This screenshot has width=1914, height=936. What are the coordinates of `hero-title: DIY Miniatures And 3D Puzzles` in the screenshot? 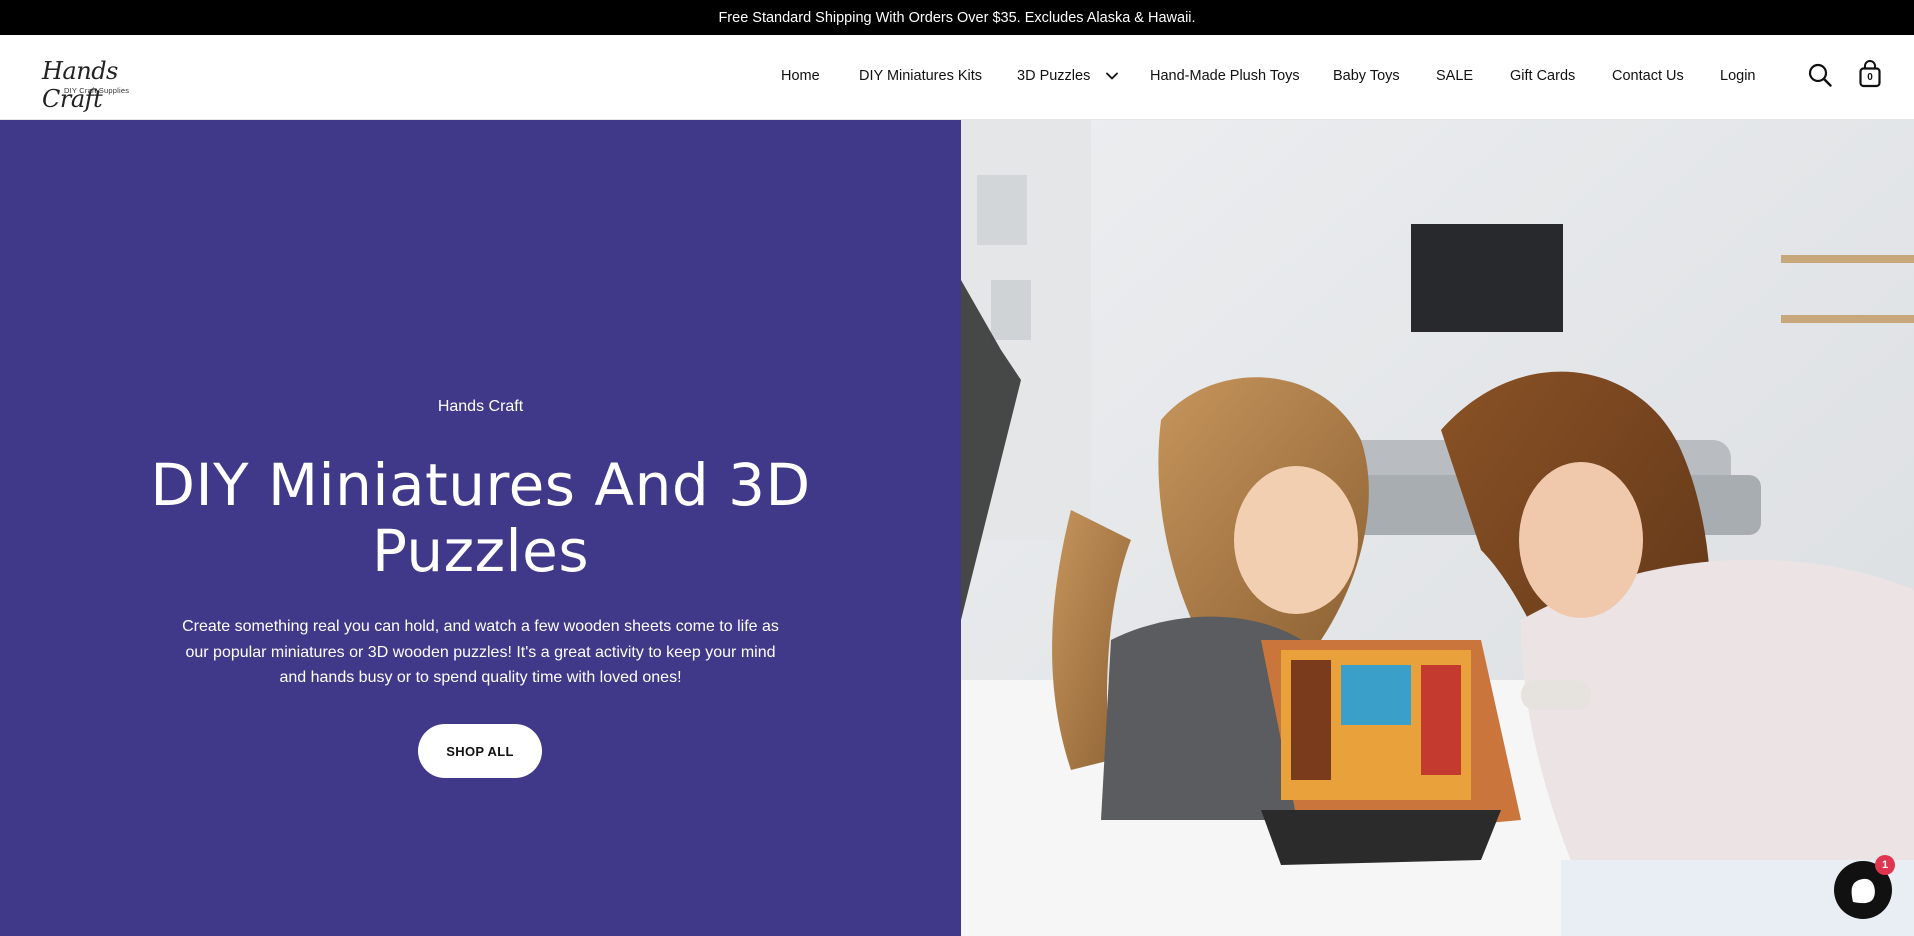 It's located at (480, 518).